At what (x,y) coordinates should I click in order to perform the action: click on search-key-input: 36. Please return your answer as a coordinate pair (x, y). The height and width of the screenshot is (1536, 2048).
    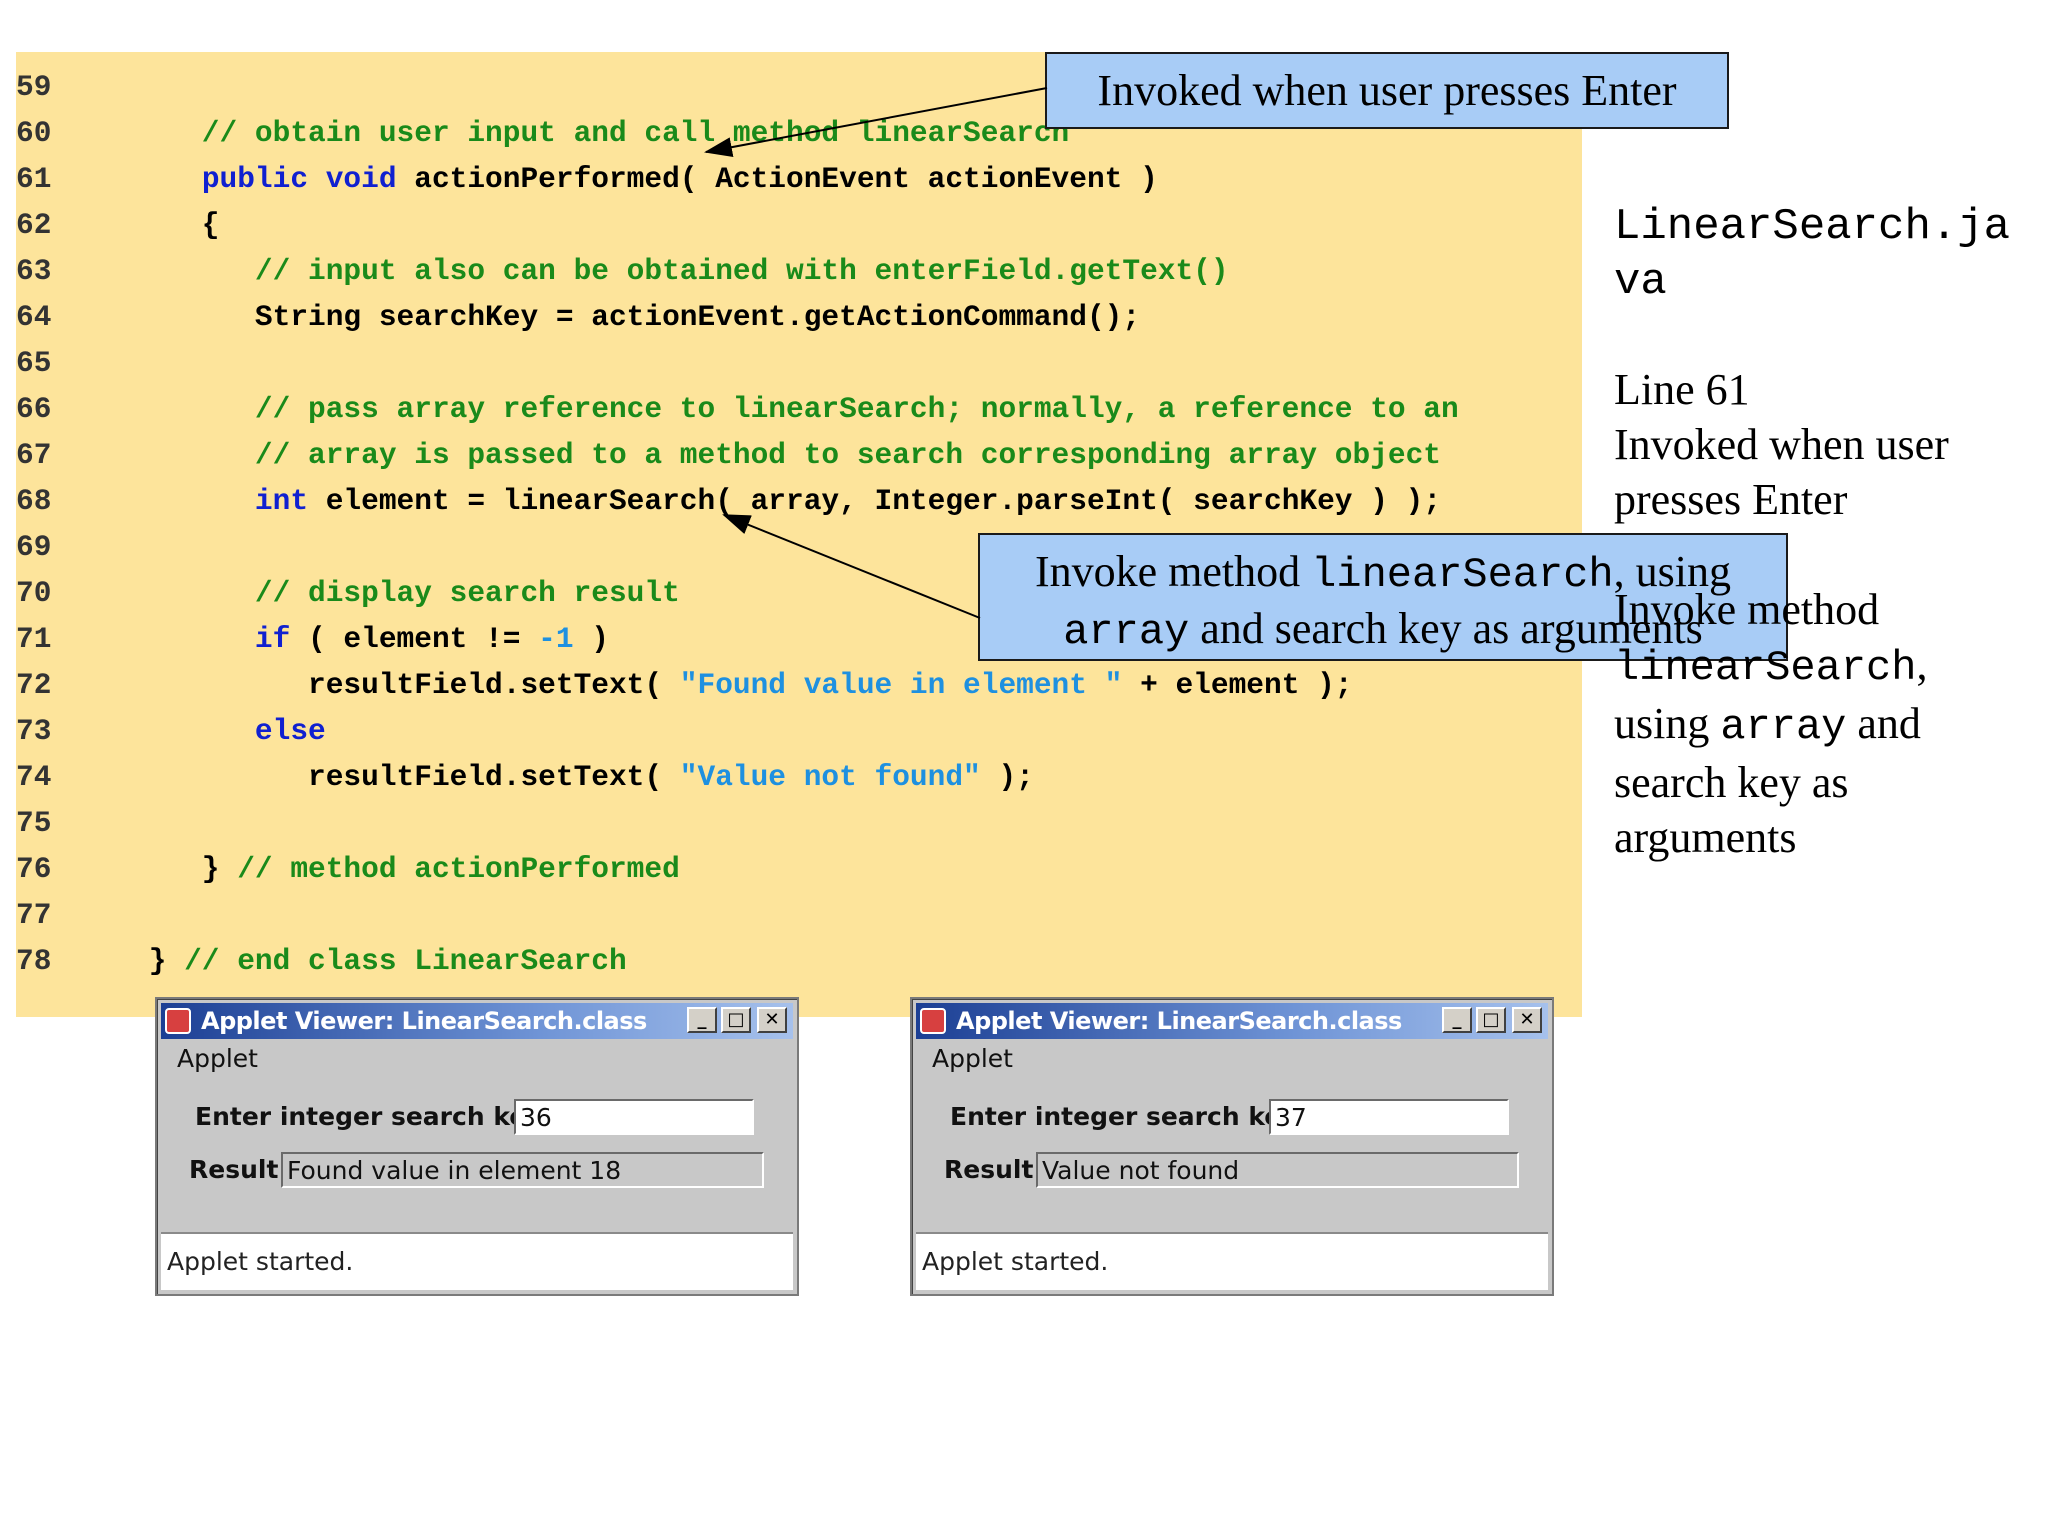
    Looking at the image, I should click on (634, 1117).